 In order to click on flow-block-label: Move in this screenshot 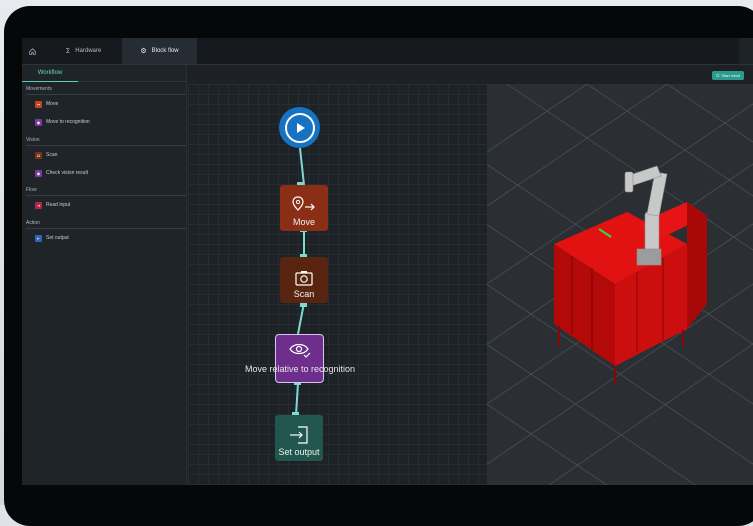, I will do `click(303, 222)`.